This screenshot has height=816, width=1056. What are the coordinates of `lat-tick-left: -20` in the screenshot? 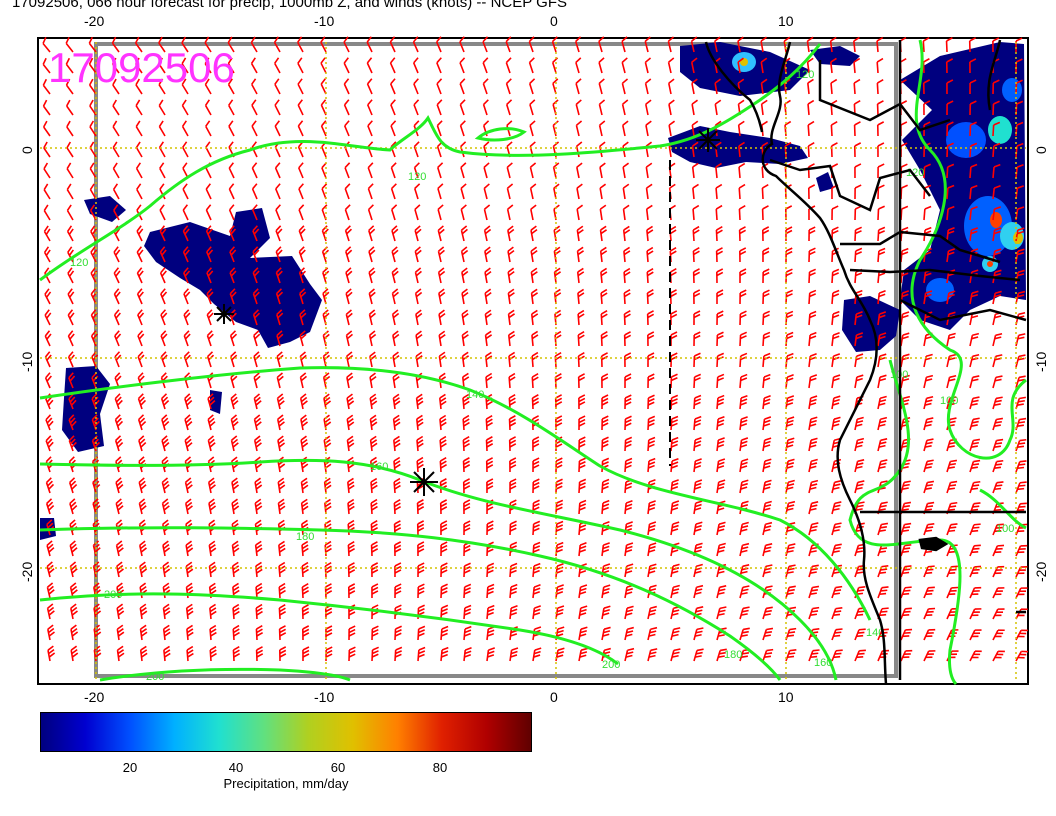 It's located at (27, 572).